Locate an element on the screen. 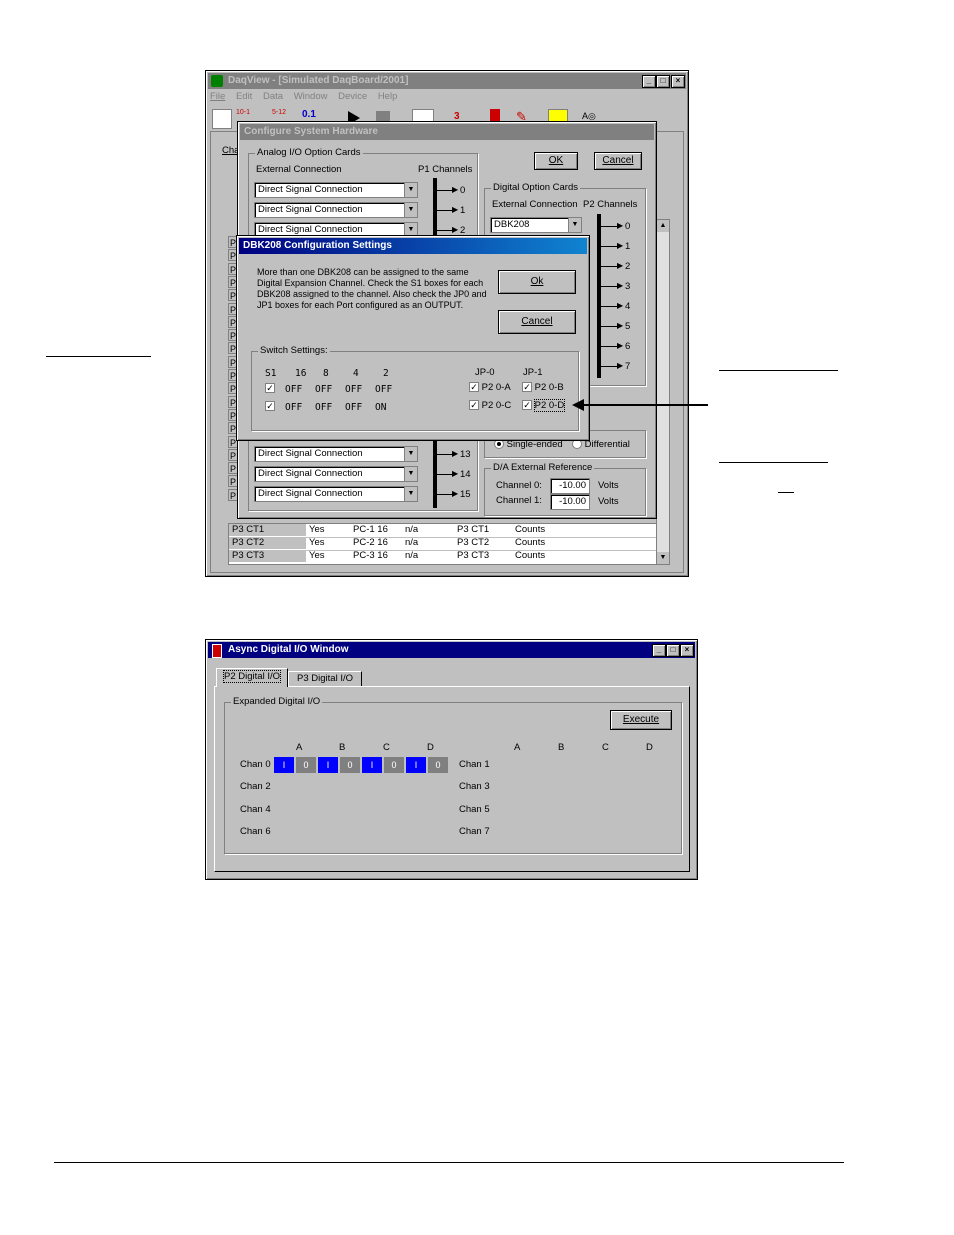 The image size is (954, 1235). chan0-a-value: 0 is located at coordinates (306, 765).